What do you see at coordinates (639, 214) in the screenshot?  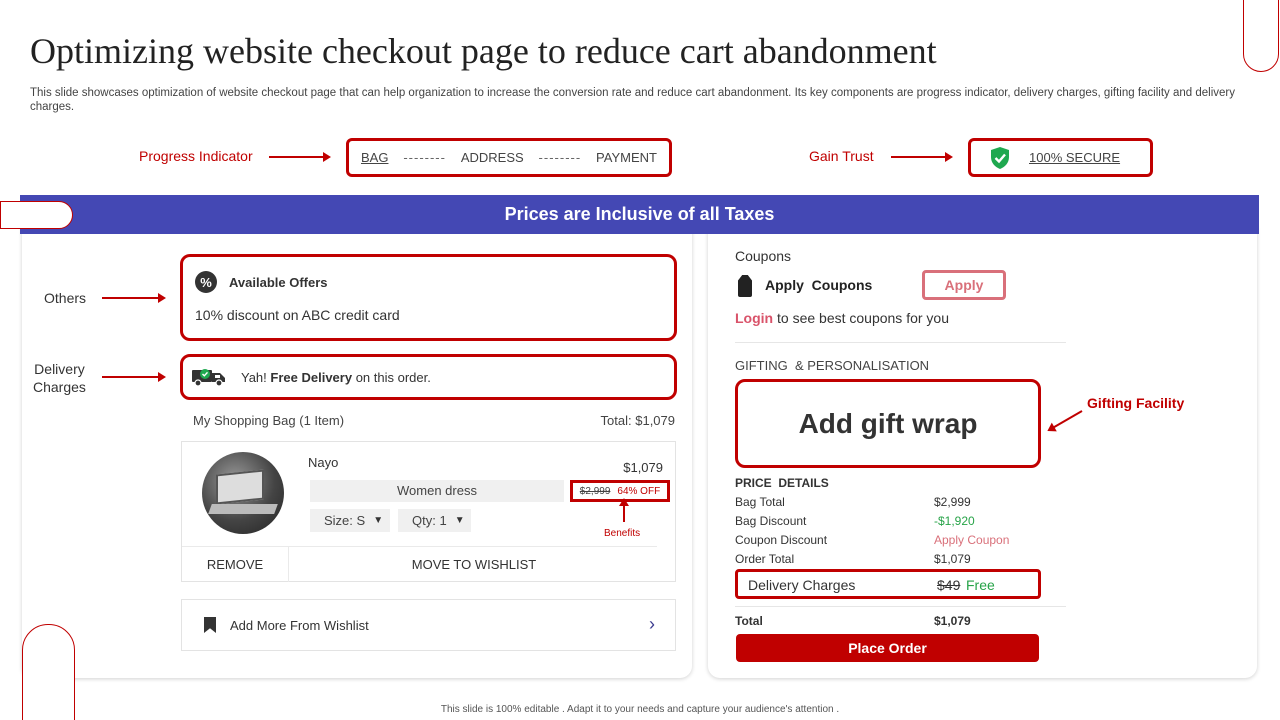 I see `taxes-banner: Prices are Inclusive of all Taxes` at bounding box center [639, 214].